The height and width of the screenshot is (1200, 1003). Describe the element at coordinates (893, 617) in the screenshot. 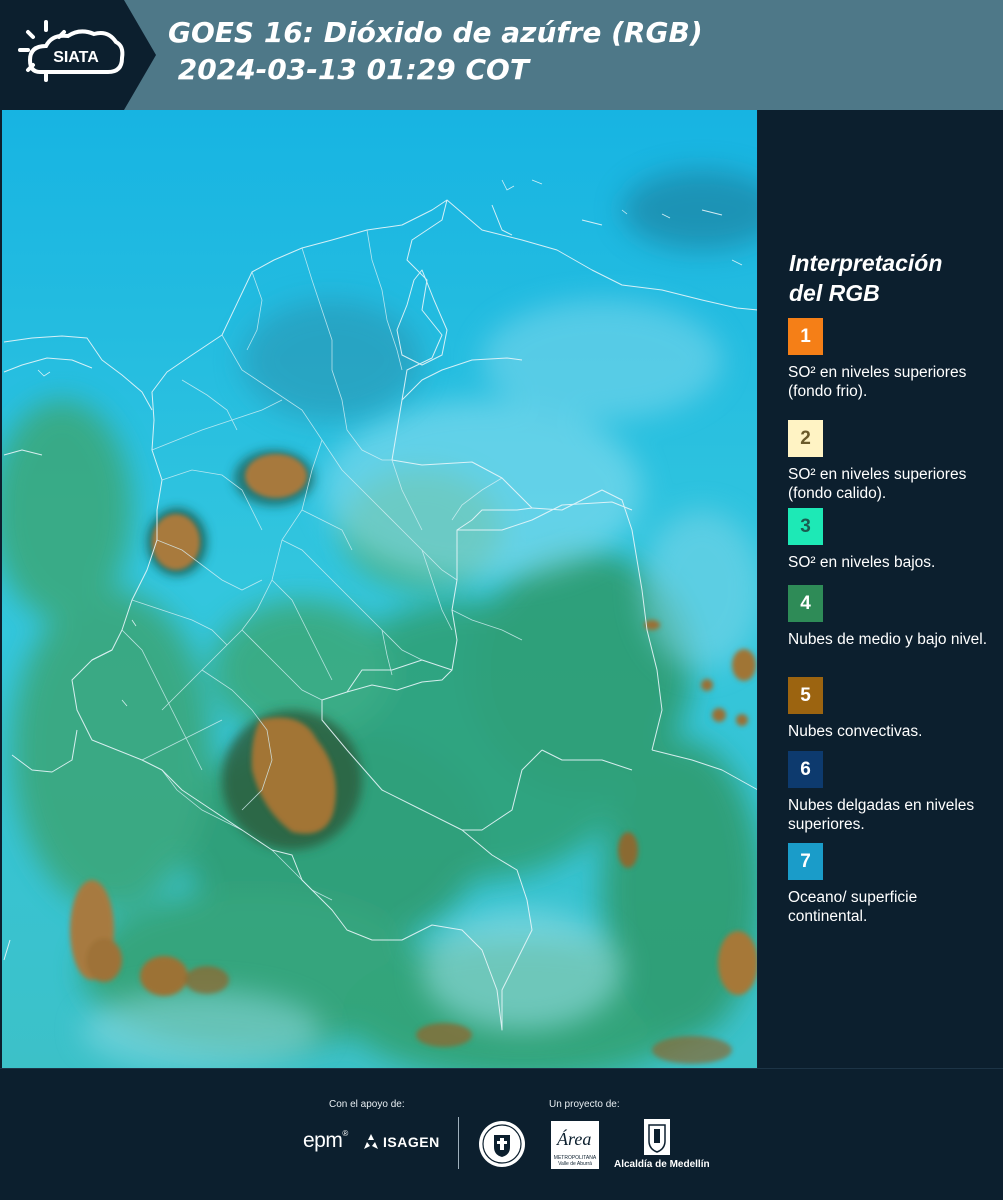

I see `legend-item: 4 Nubes de medio y bajo nivel.` at that location.